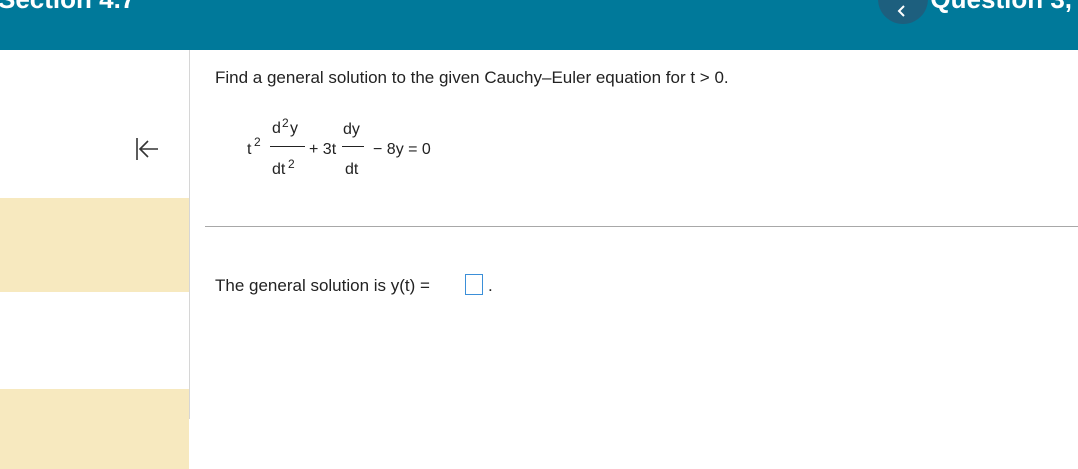  Describe the element at coordinates (322, 285) in the screenshot. I see `answer-label: The general solution is y(t) =` at that location.